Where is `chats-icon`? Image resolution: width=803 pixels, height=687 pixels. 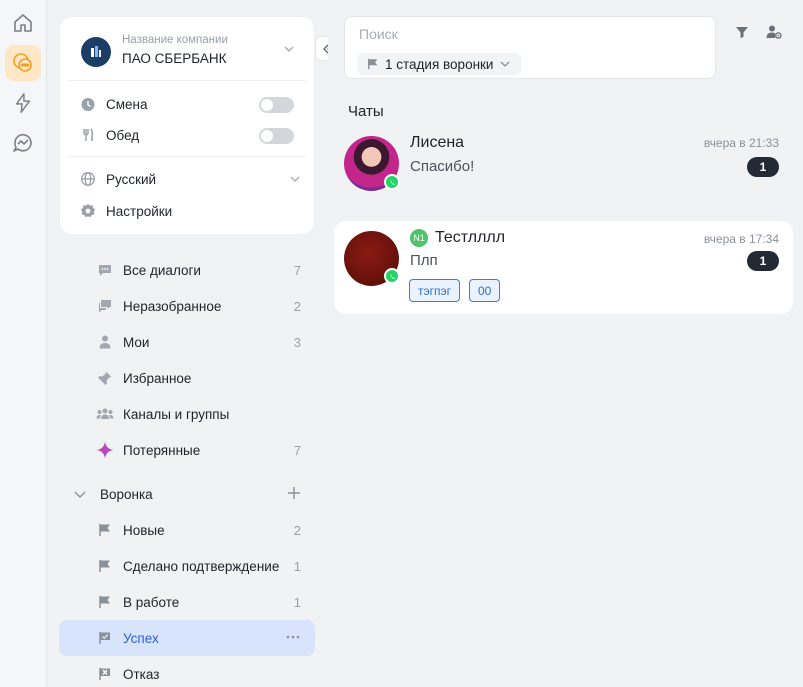 chats-icon is located at coordinates (105, 306).